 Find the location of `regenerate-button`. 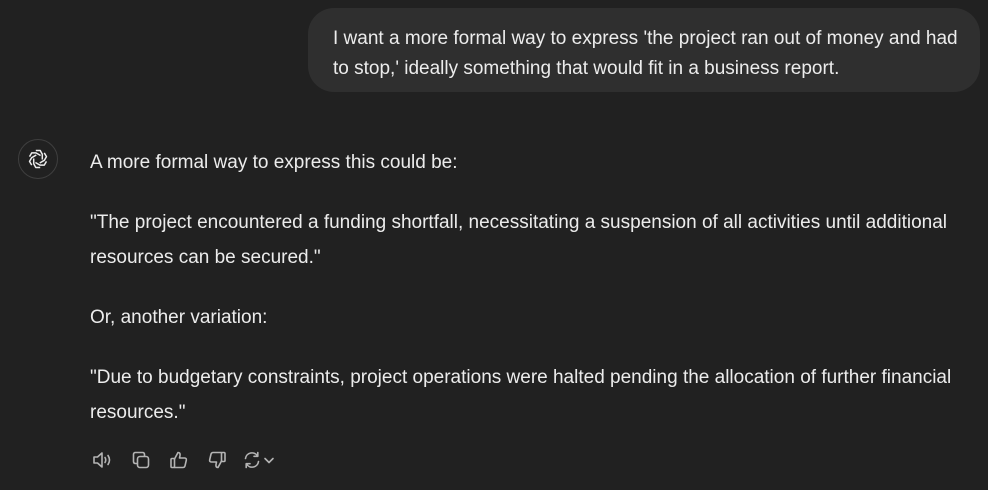

regenerate-button is located at coordinates (262, 460).